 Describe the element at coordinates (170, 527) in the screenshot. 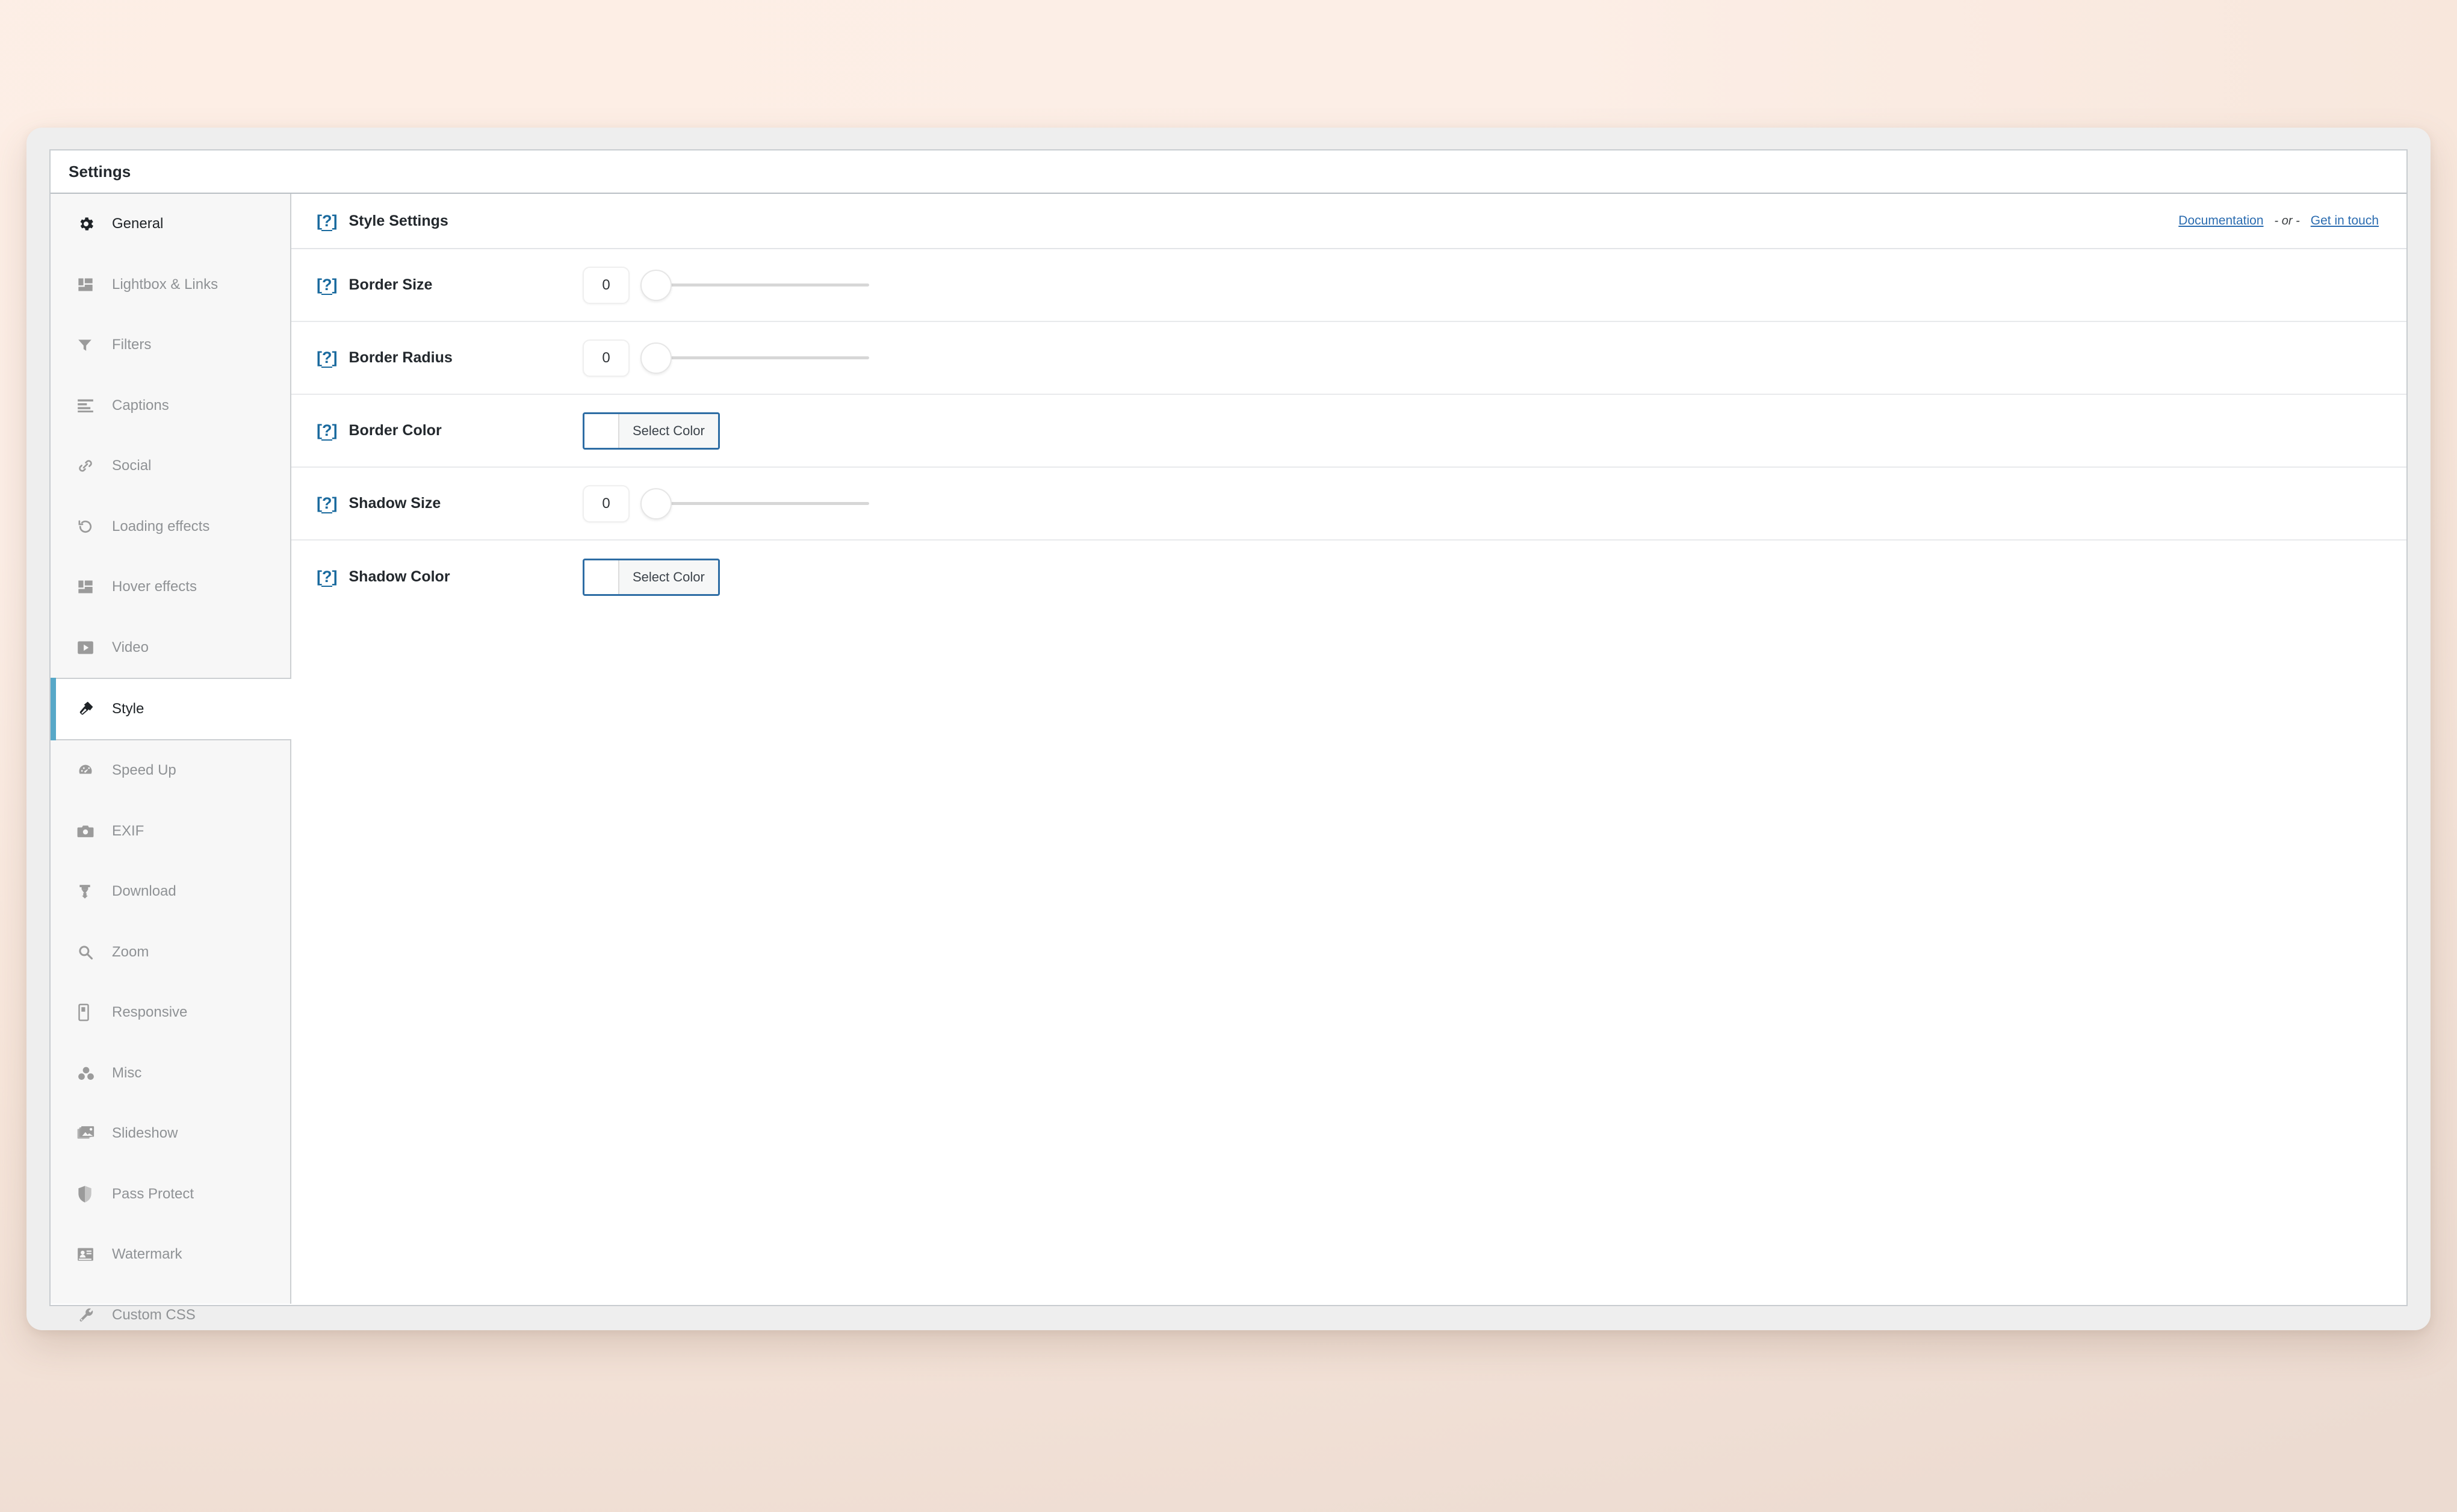

I see `sidebar-item-loading-effects: Loading effects` at that location.